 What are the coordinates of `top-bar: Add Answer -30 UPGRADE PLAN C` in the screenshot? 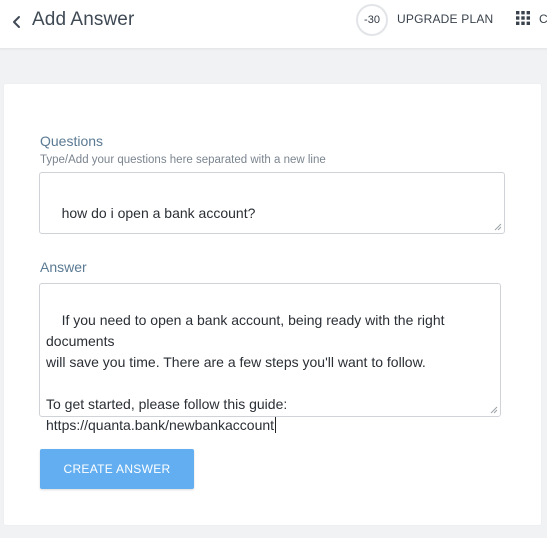 It's located at (273, 24).